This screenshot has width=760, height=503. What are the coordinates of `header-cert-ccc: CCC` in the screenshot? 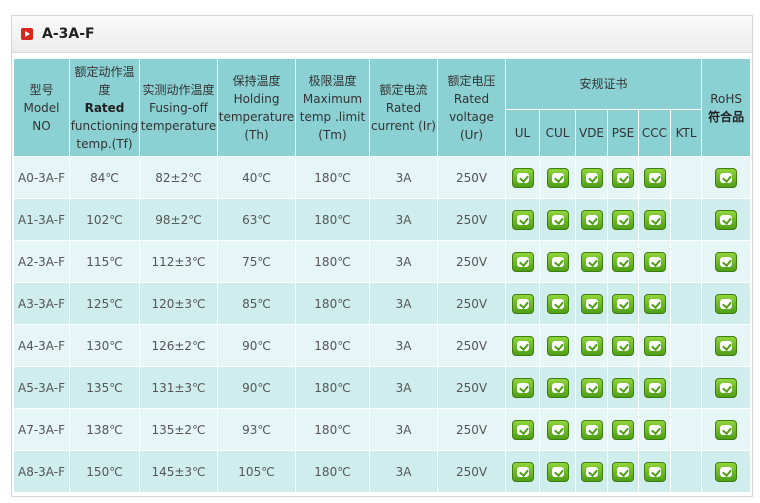 It's located at (654, 133).